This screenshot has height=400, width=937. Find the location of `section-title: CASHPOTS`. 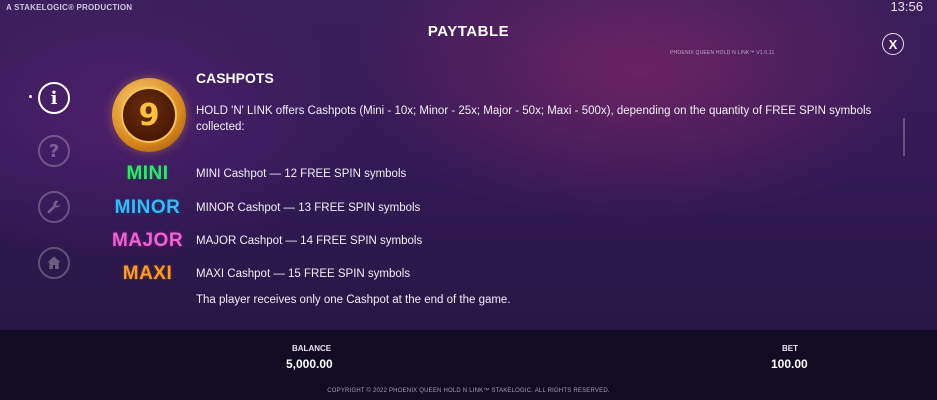

section-title: CASHPOTS is located at coordinates (235, 78).